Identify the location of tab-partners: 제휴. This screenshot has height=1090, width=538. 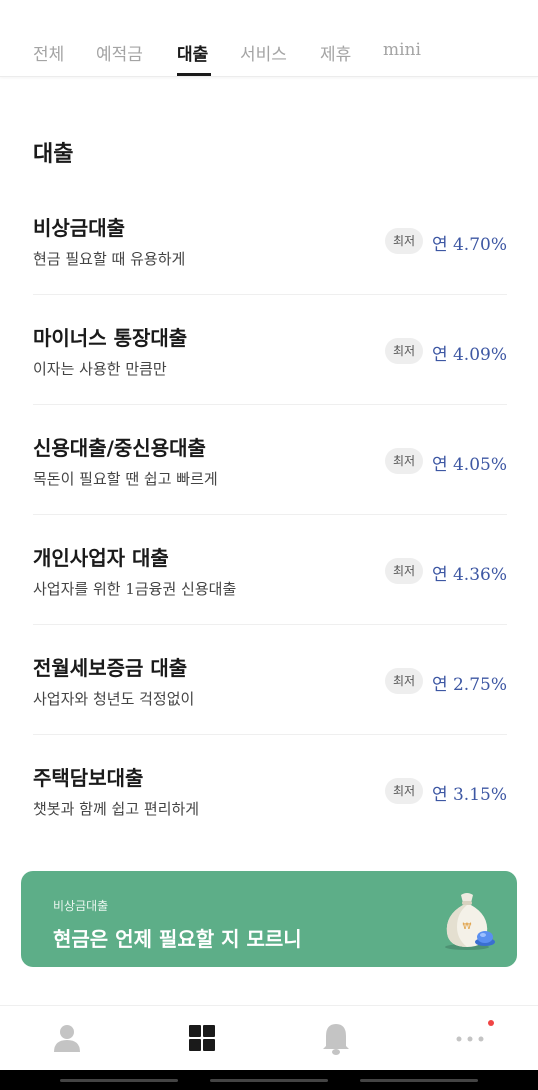
(335, 52).